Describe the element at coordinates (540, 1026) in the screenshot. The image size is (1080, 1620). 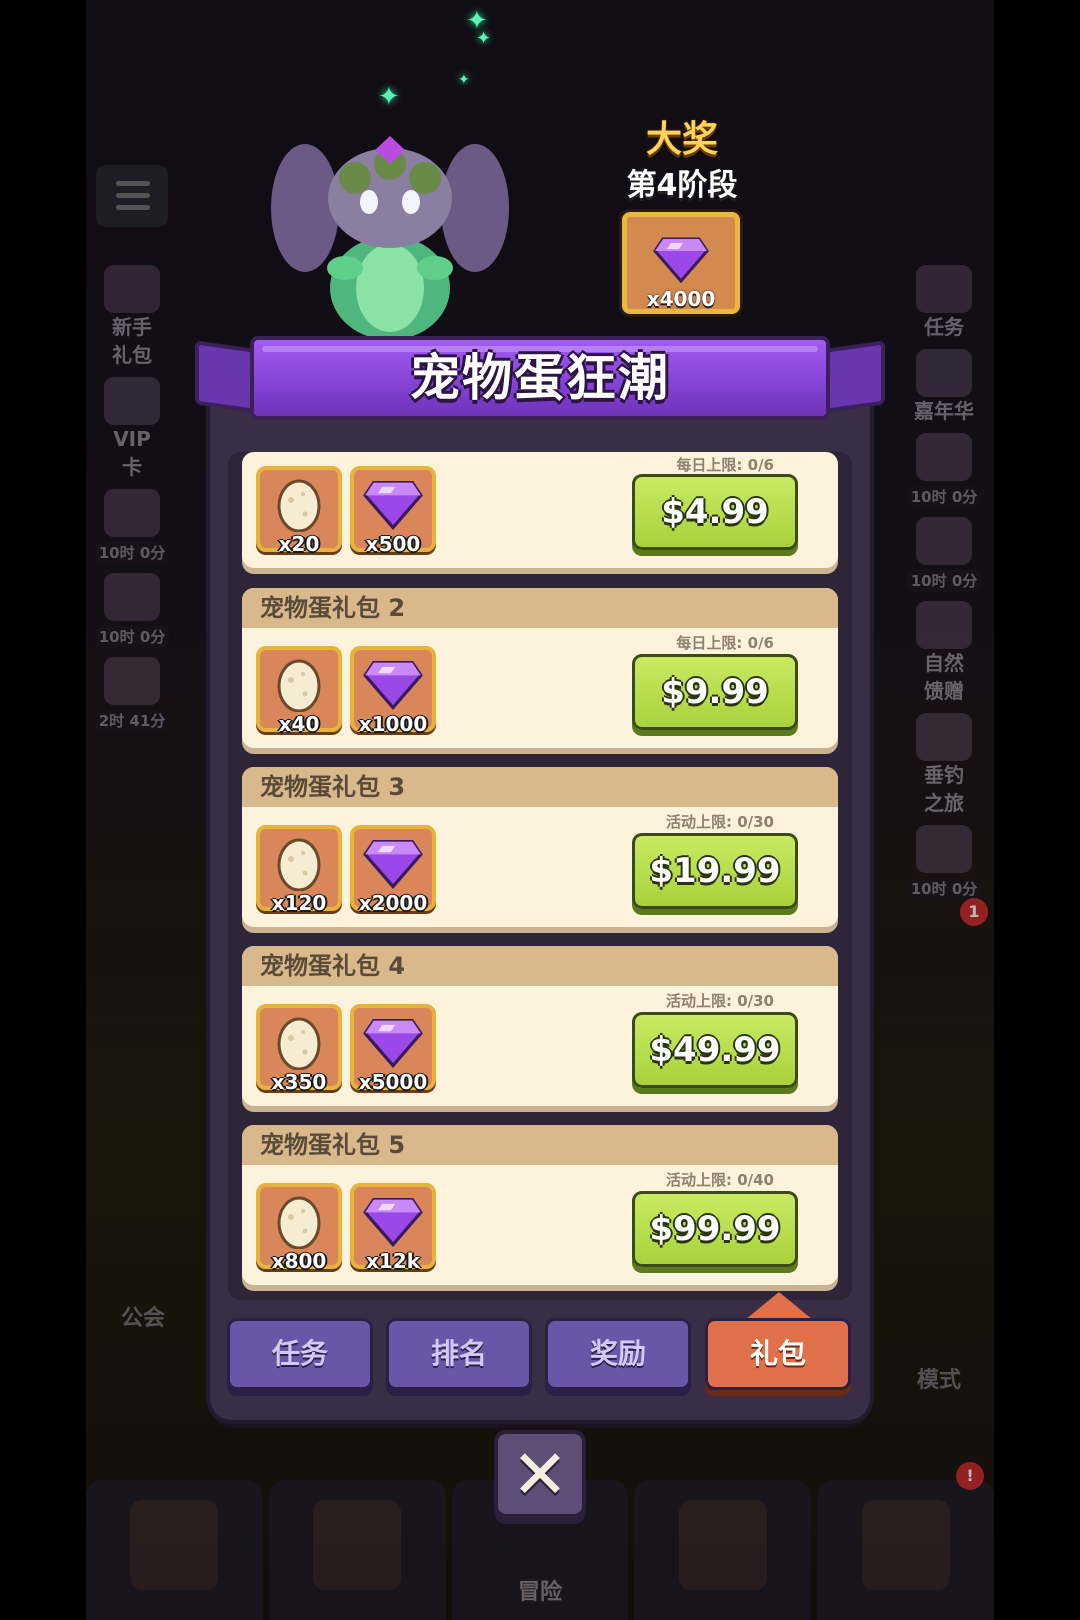
I see `package-card: 宠物蛋礼包 4 活动上限: 0/30 x350 x5000 $49.99` at that location.